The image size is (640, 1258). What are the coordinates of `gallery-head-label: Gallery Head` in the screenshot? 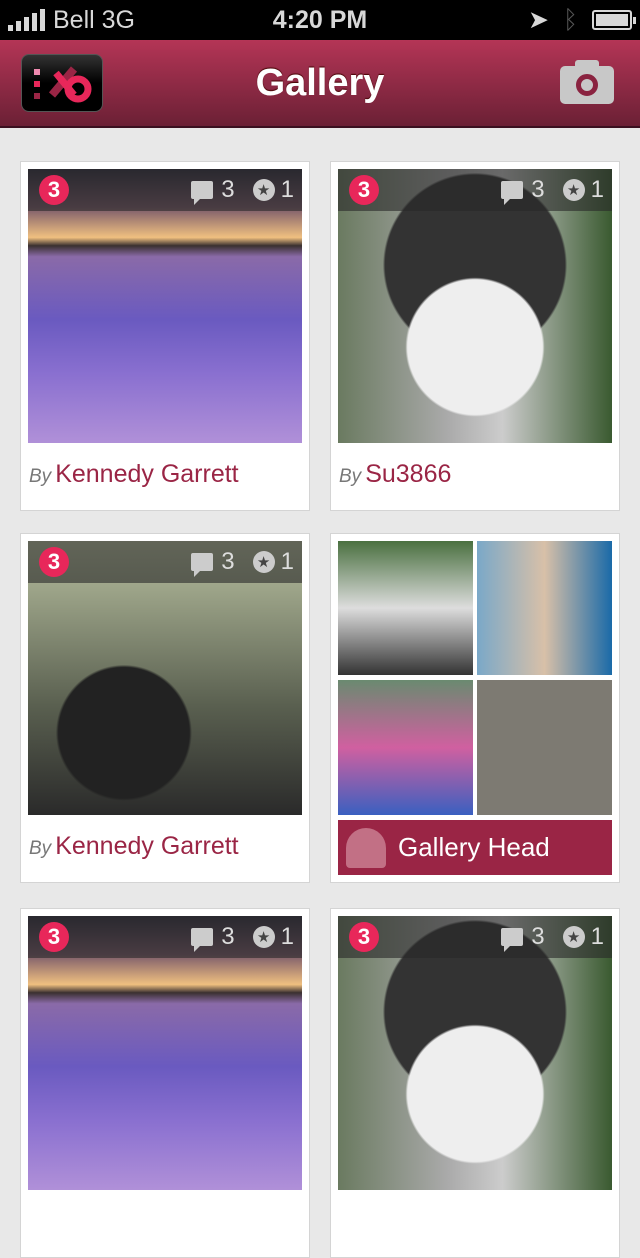 It's located at (474, 847).